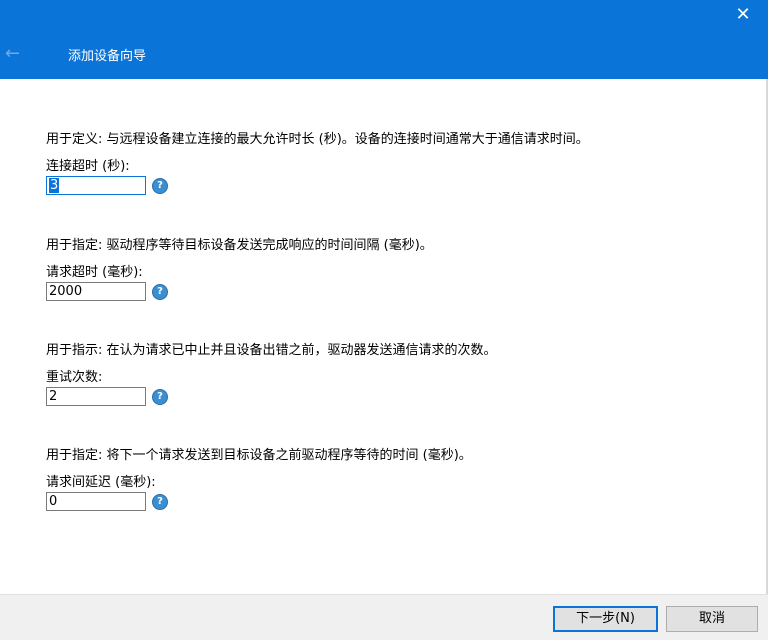 The height and width of the screenshot is (640, 768). Describe the element at coordinates (96, 185) in the screenshot. I see `connection-timeout-input: 3` at that location.